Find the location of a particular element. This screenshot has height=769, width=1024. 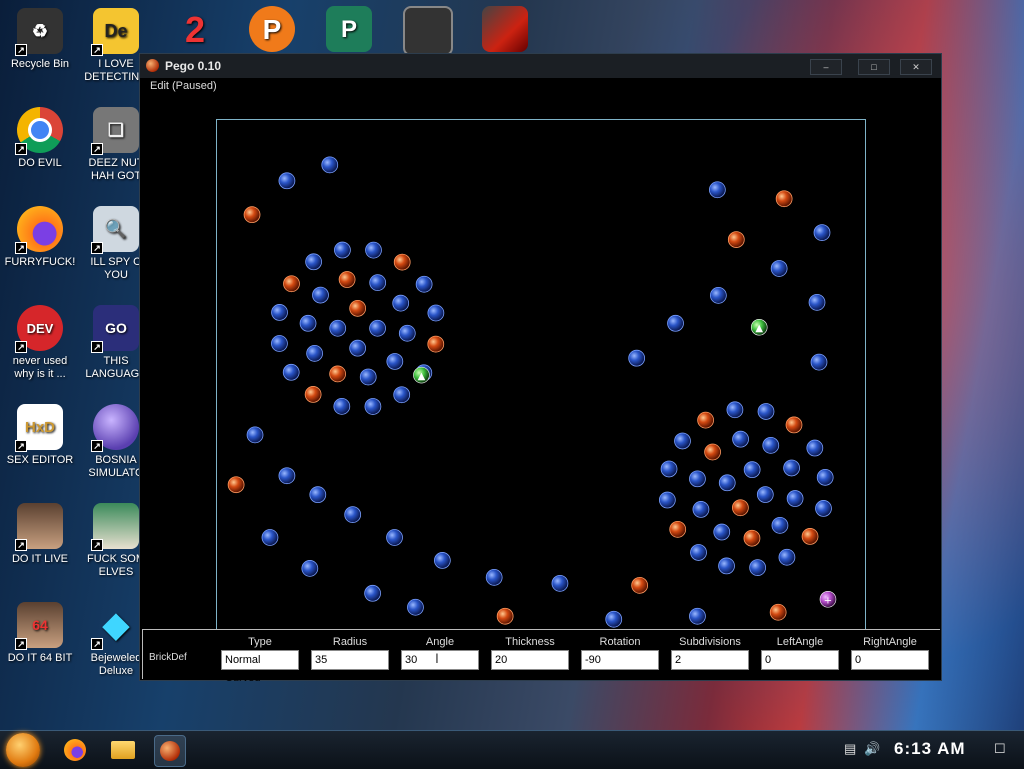

maximize-button: □ is located at coordinates (874, 67).